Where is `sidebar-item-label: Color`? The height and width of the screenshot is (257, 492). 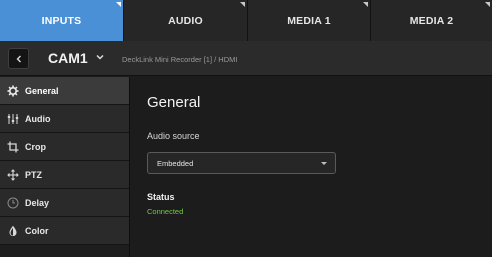 sidebar-item-label: Color is located at coordinates (37, 231).